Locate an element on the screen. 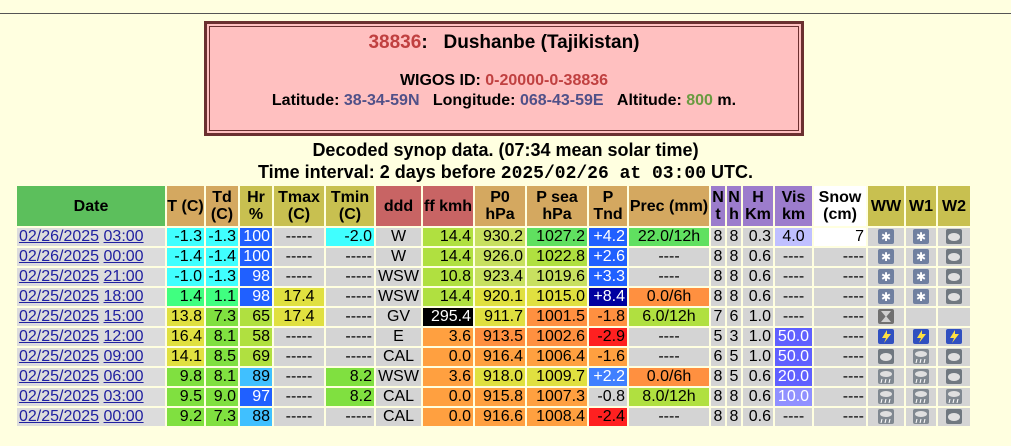 The width and height of the screenshot is (1011, 446). date-cell: 02/25/2025 09:00 is located at coordinates (91, 357).